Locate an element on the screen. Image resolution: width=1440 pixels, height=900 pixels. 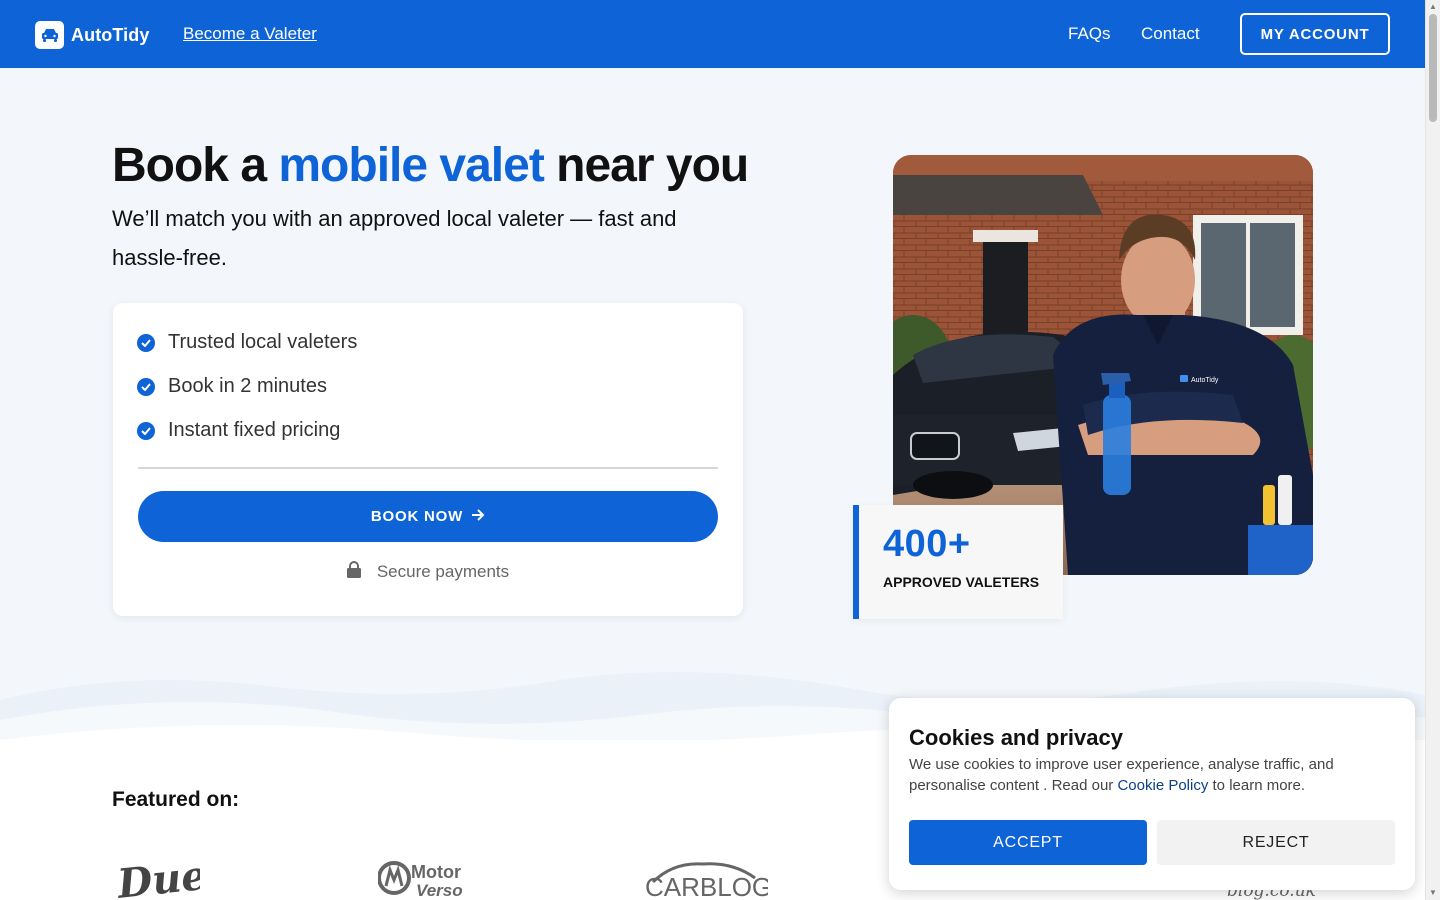
feature-item: Instant fixed pricing is located at coordinates (238, 430).